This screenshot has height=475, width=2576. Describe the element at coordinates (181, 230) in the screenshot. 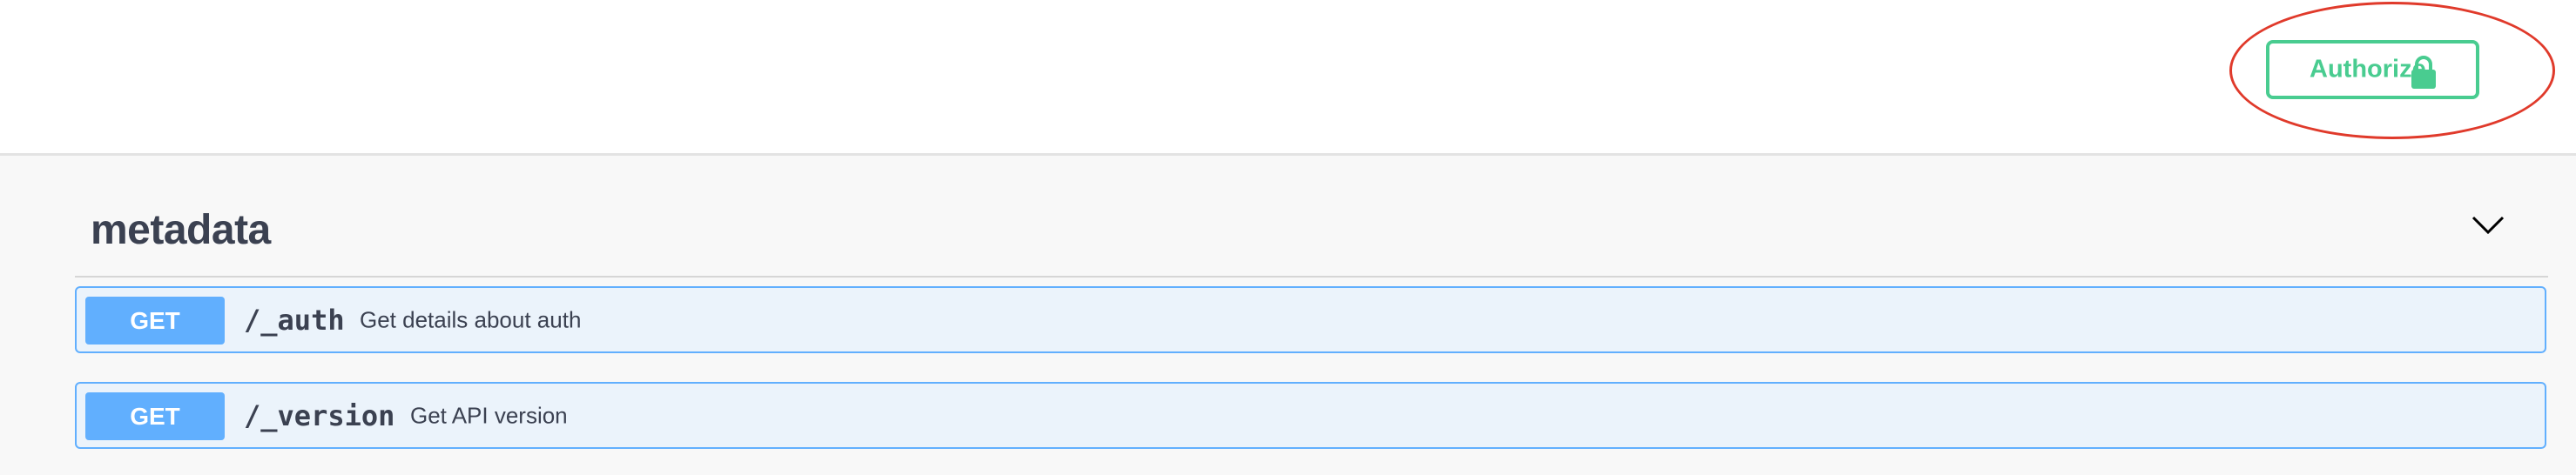

I see `section-title: metadata` at that location.